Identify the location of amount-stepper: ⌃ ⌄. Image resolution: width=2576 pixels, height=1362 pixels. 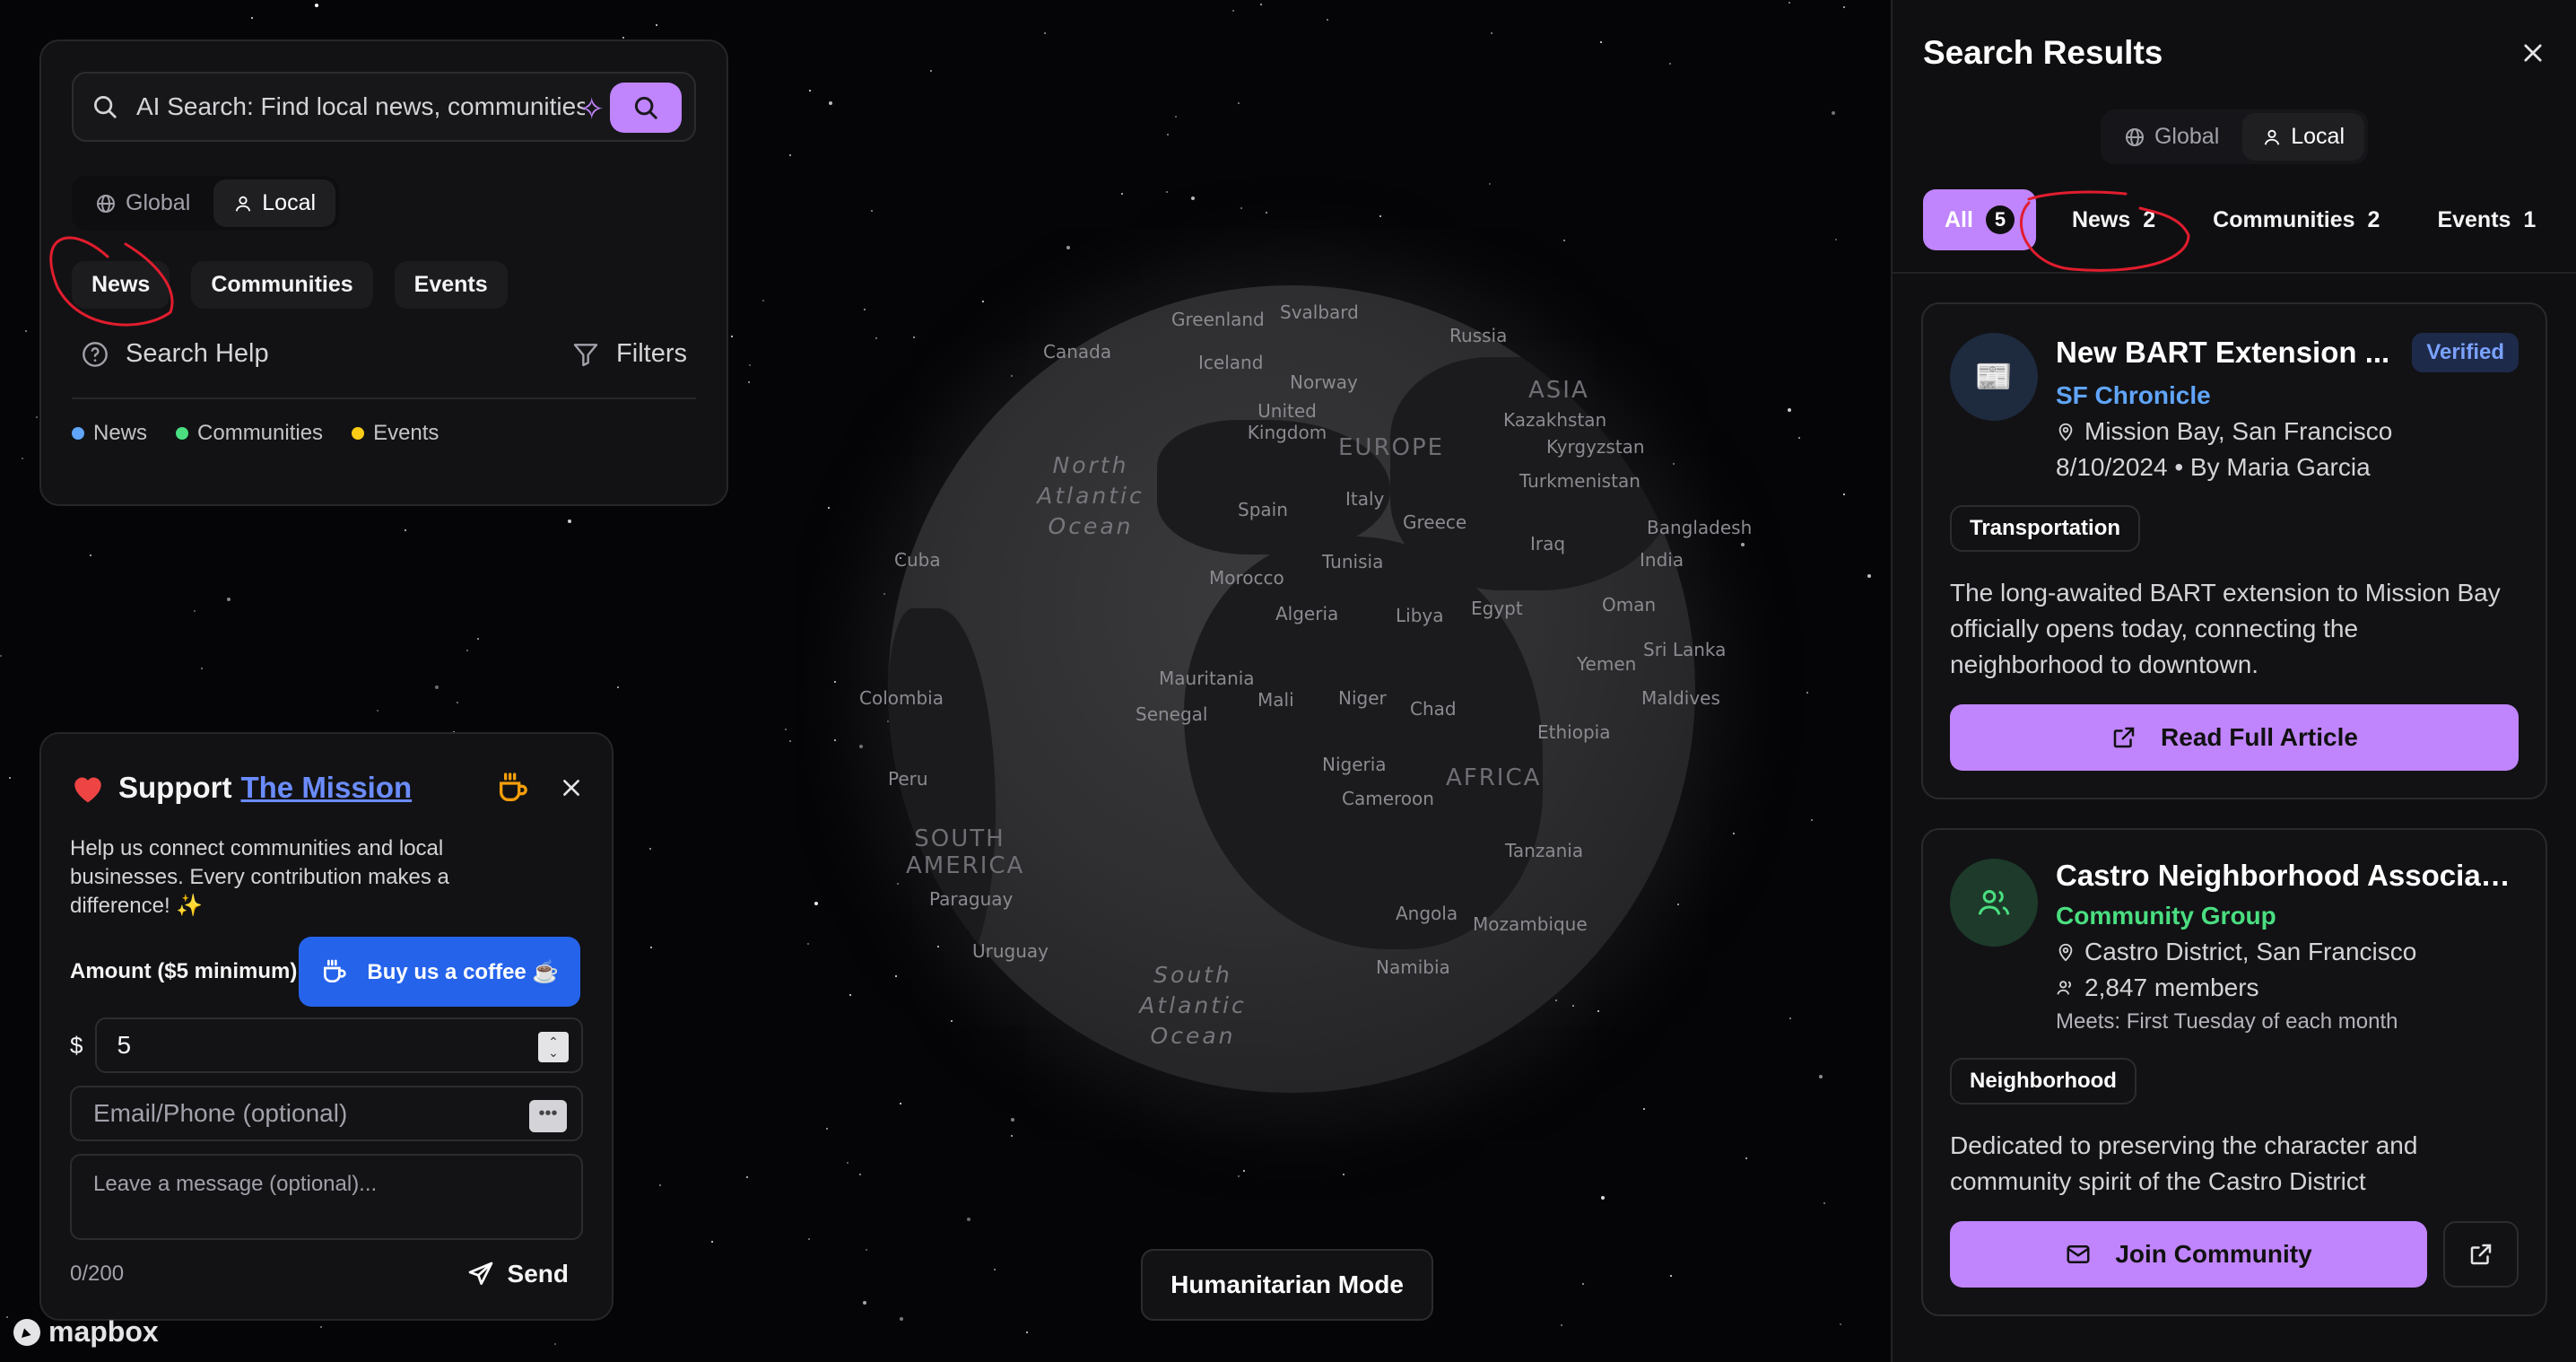
(553, 1047).